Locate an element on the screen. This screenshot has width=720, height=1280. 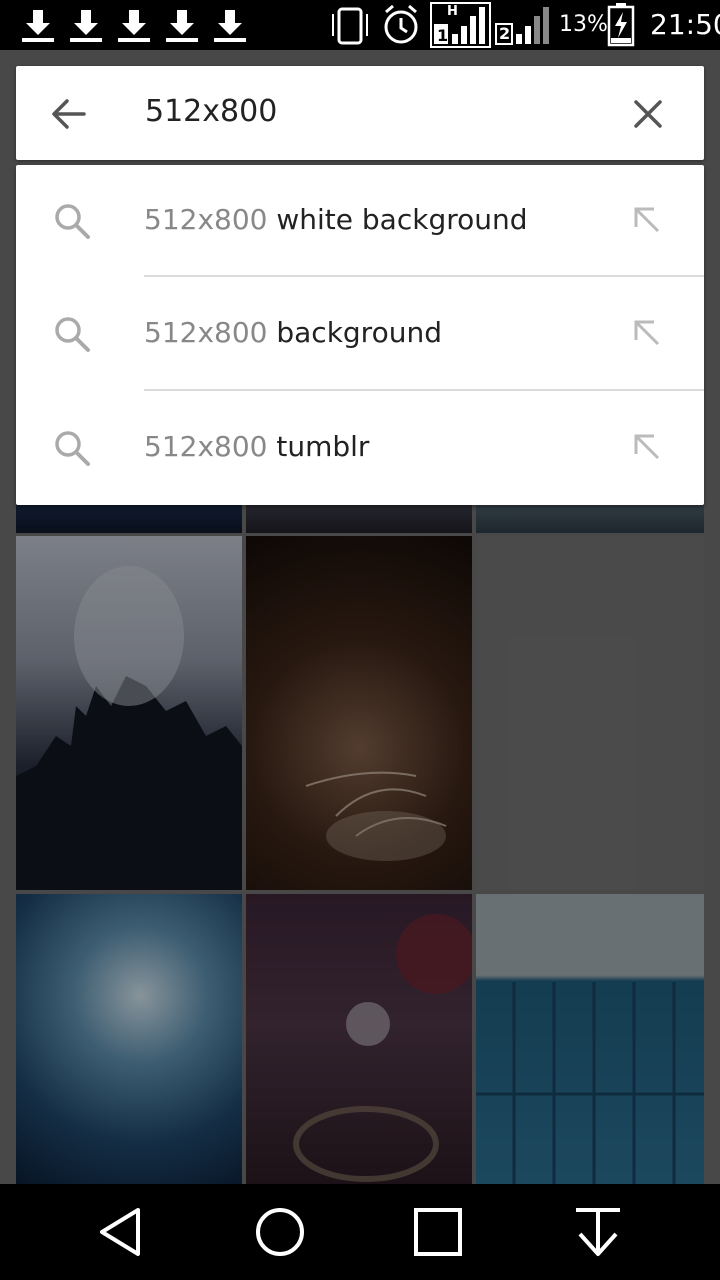
suggestion-item: 512x800 white background is located at coordinates (360, 221).